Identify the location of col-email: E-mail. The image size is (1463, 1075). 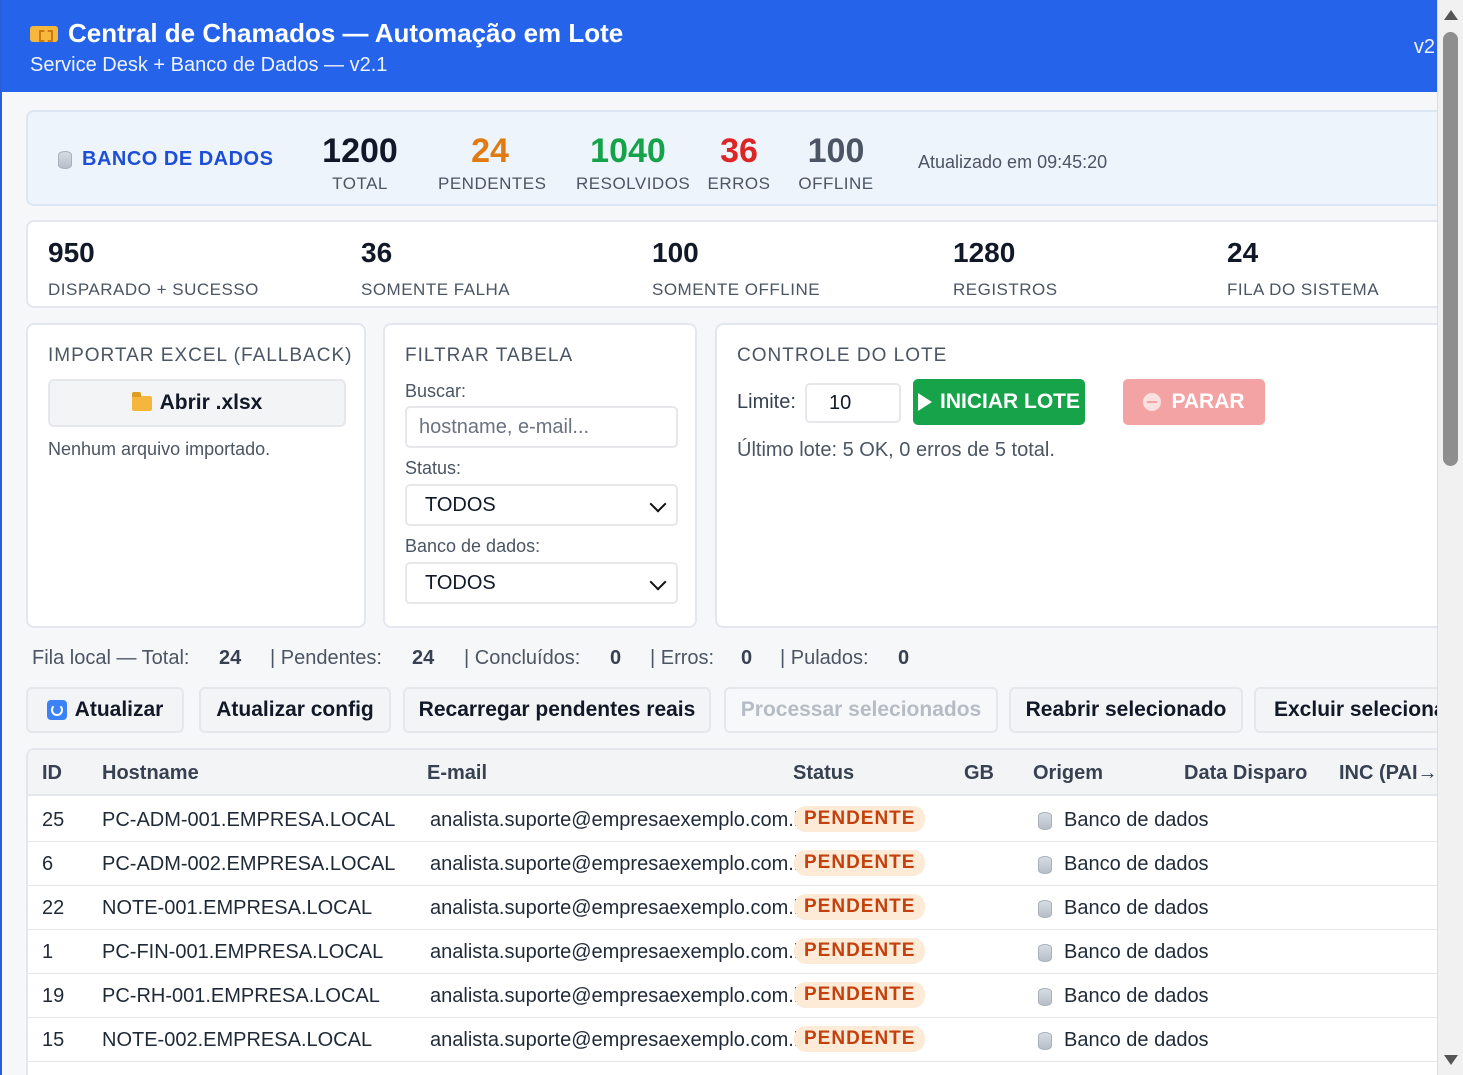
(457, 773).